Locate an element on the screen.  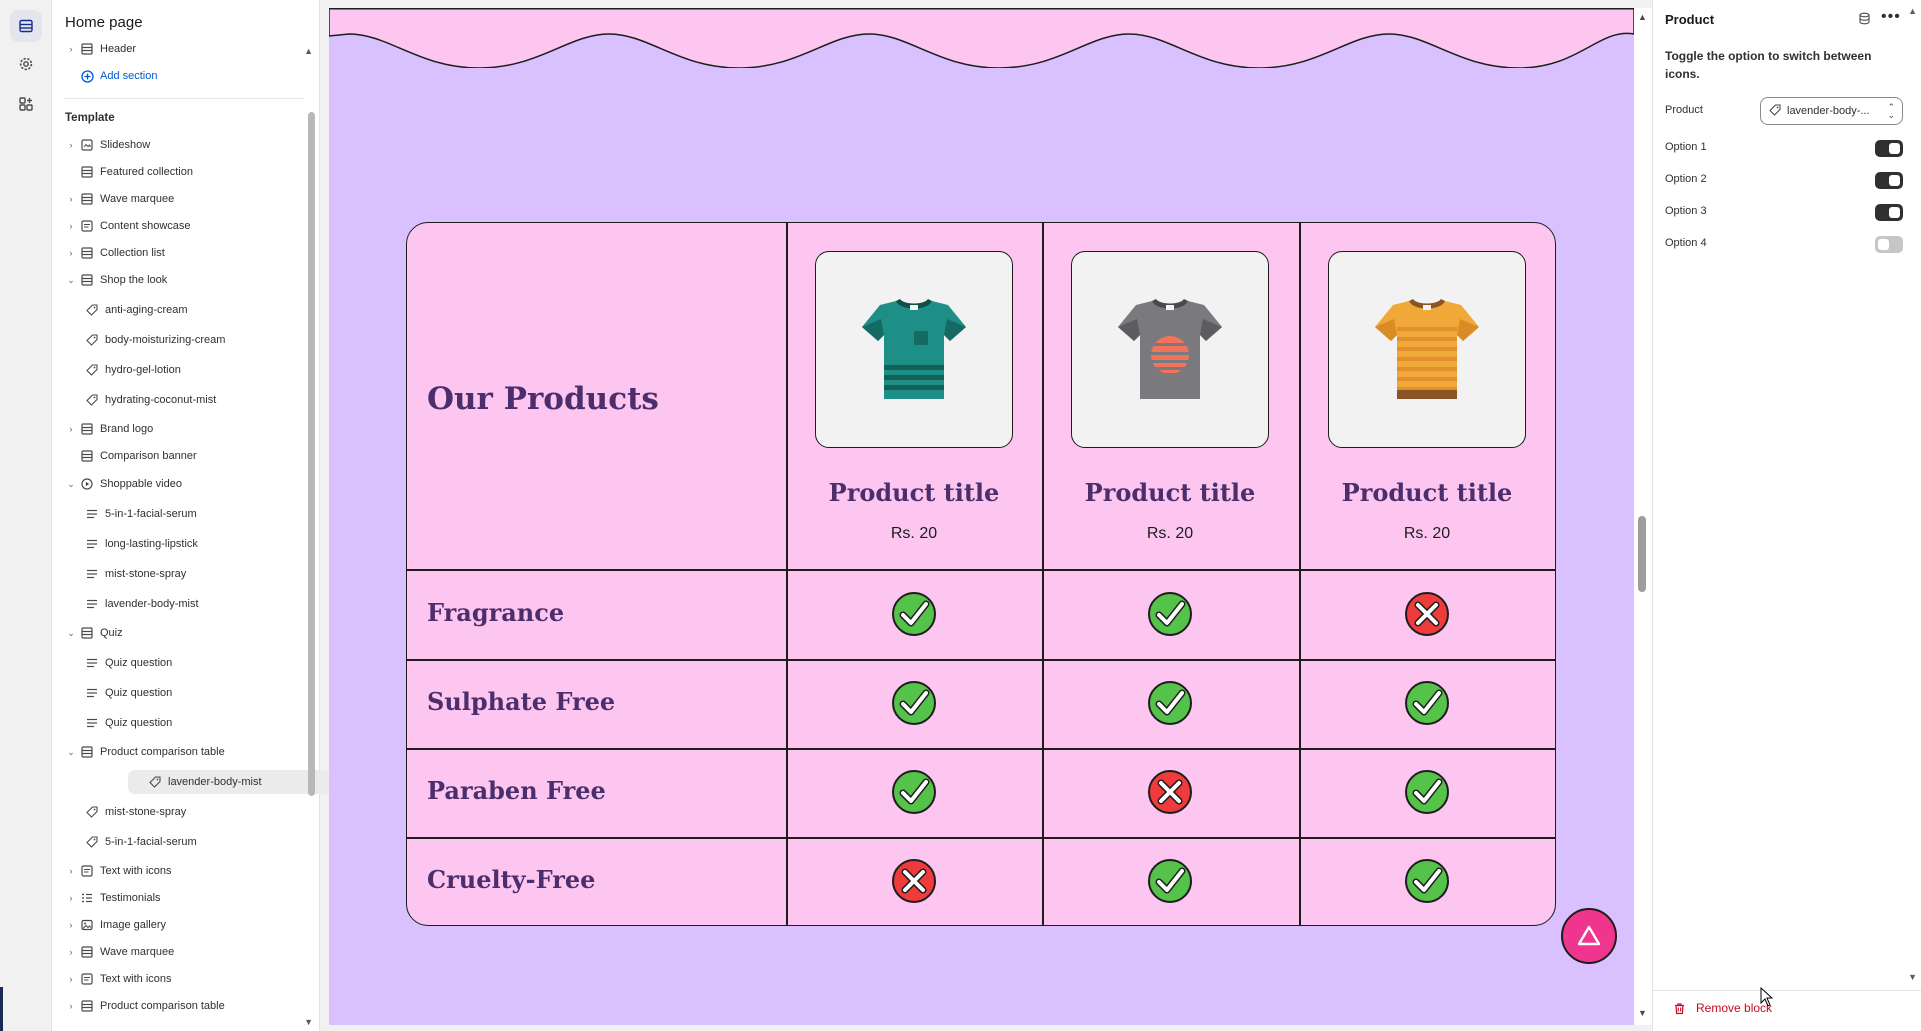
sidebar-block-item: anti-aging-cream is located at coordinates (179, 310).